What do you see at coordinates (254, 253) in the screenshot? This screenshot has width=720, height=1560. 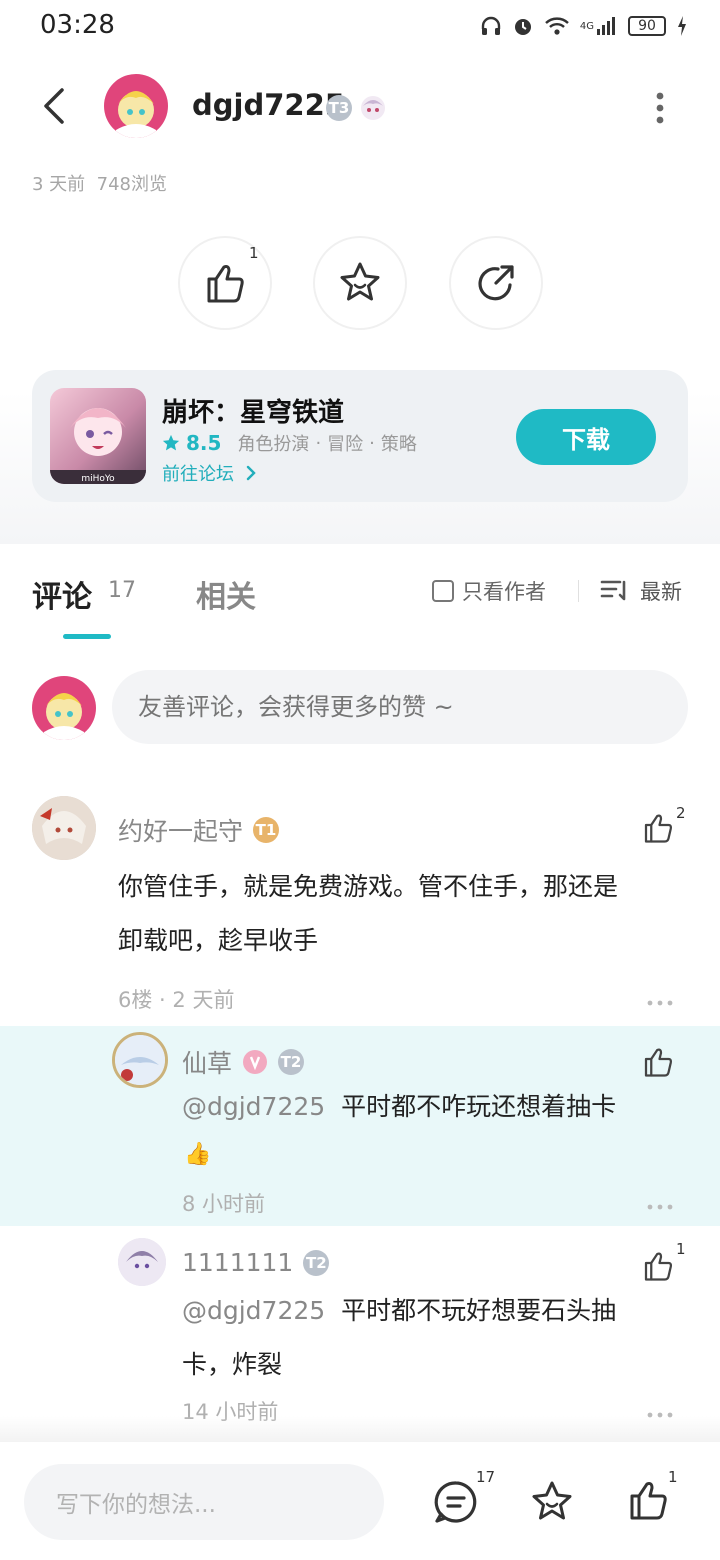 I see `like-count: 1` at bounding box center [254, 253].